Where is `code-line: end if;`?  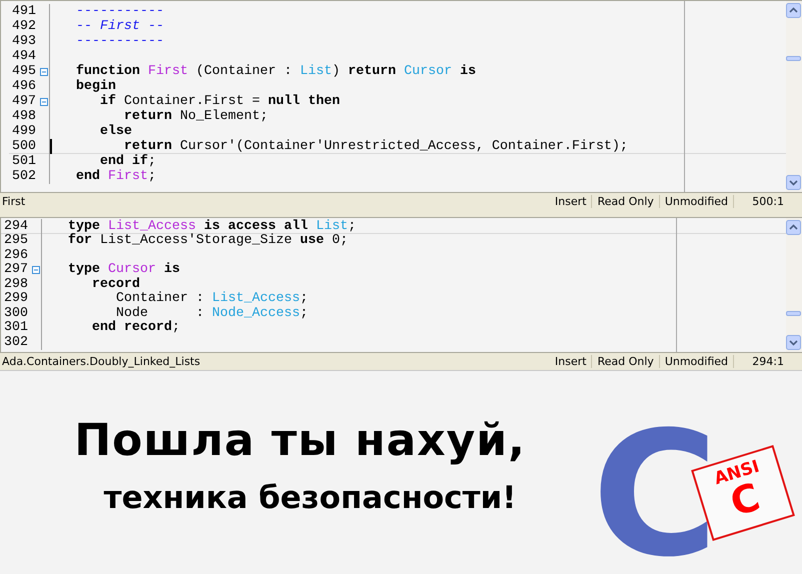
code-line: end if; is located at coordinates (127, 161).